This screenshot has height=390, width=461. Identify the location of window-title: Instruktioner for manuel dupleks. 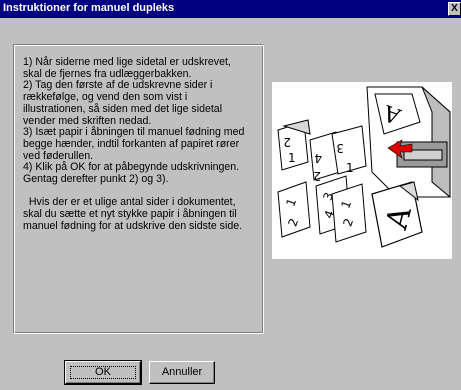
(89, 8).